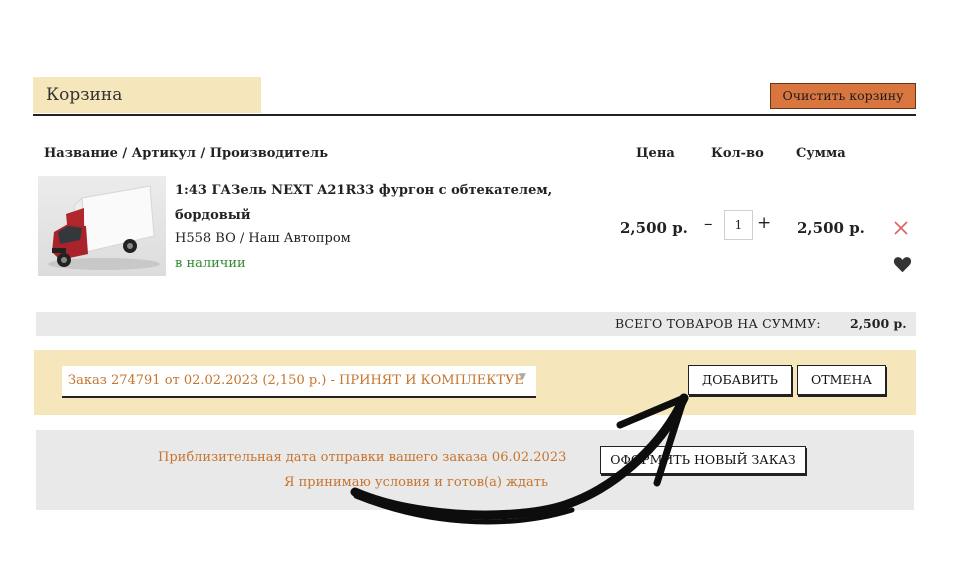  I want to click on product-sku: H558 BO / Наш Автопром, so click(263, 238).